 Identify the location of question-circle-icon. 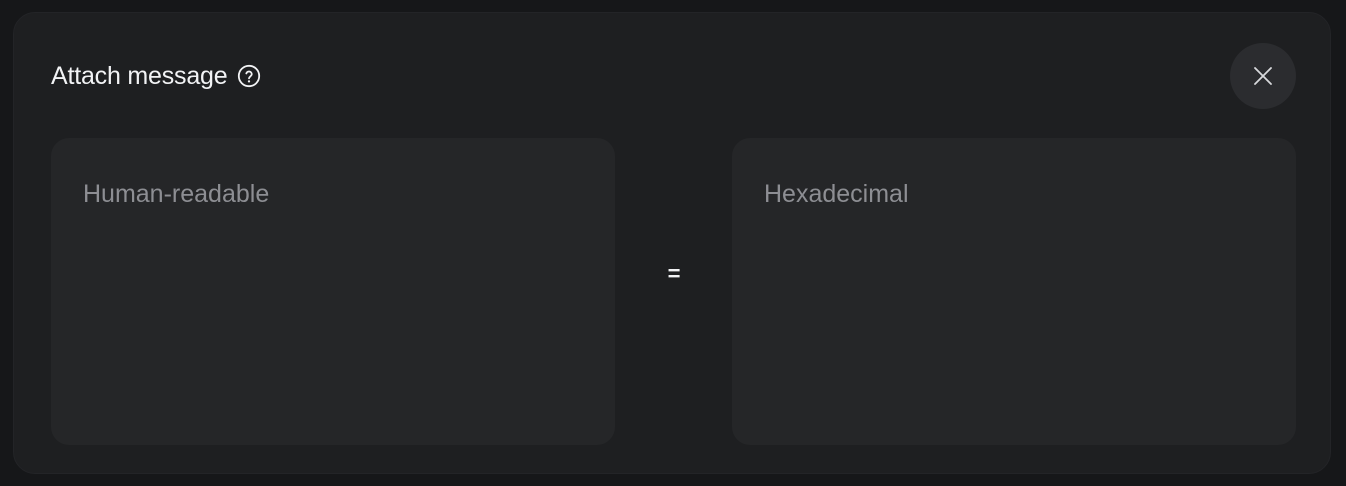
(249, 76).